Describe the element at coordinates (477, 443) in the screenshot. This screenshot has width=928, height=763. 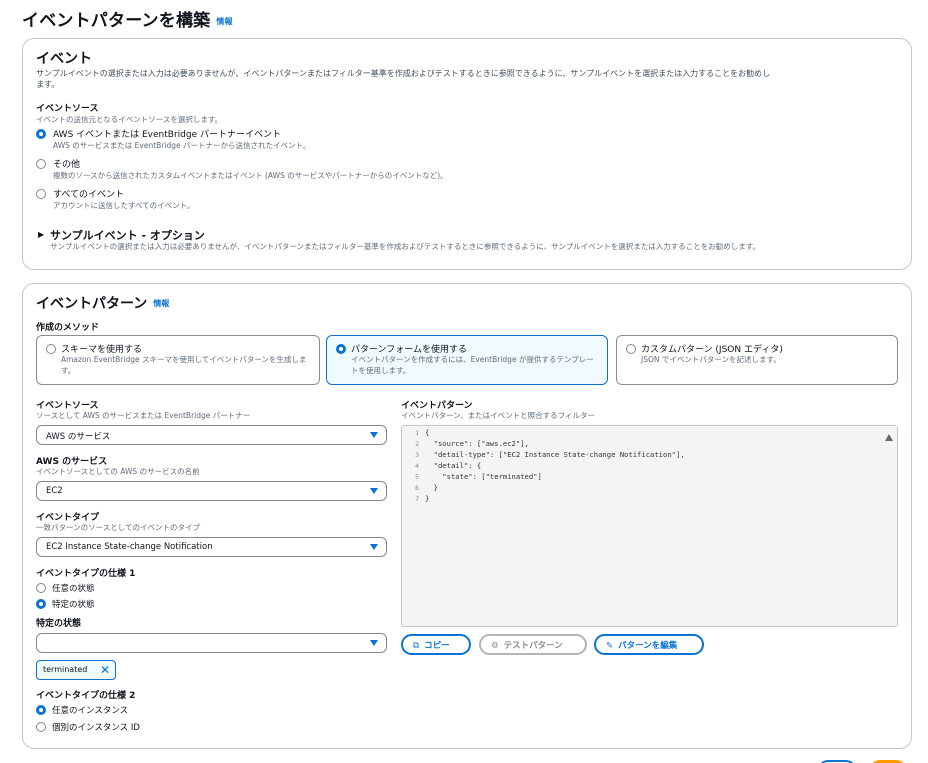
I see `code-line: "source": ["aws.ec2"],` at that location.